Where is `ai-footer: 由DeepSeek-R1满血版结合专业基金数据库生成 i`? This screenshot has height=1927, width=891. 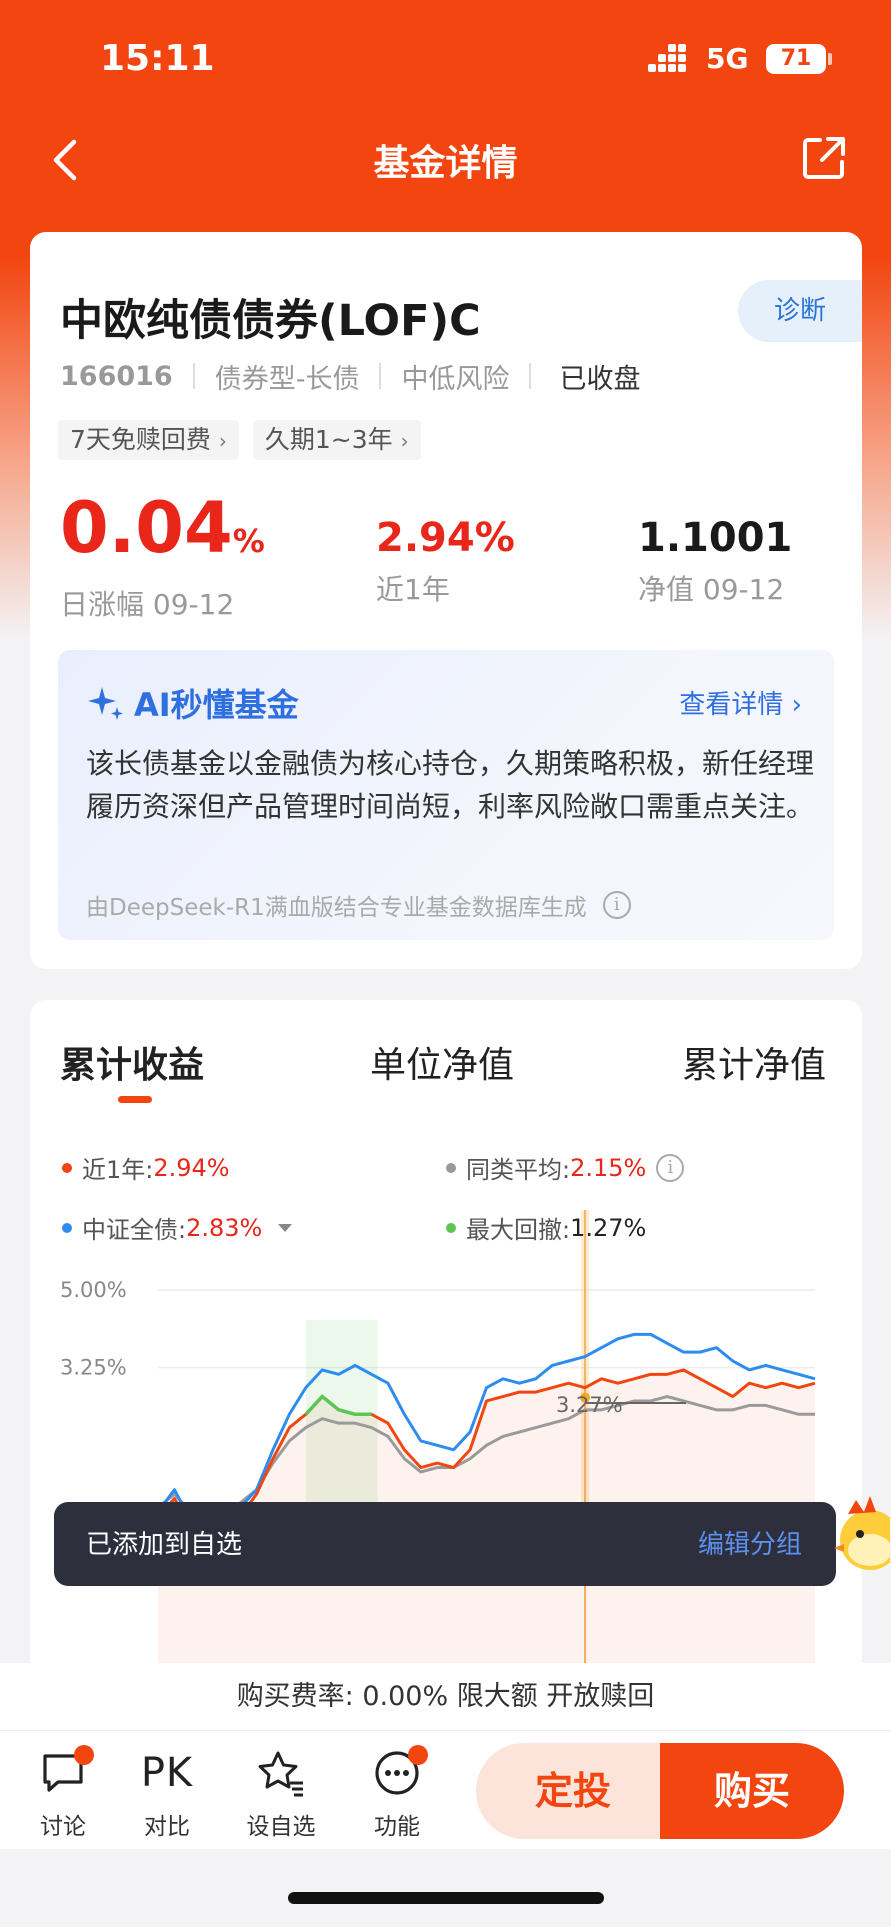
ai-footer: 由DeepSeek-R1满血版结合专业基金数据库生成 i is located at coordinates (358, 905).